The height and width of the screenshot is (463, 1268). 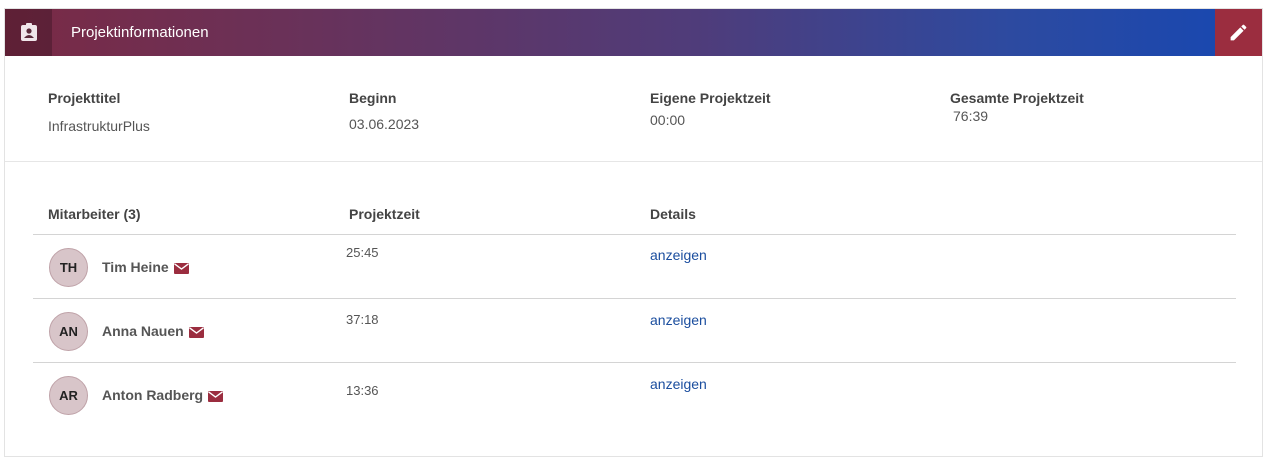 I want to click on project-title-value: InfrastrukturPlus, so click(x=99, y=126).